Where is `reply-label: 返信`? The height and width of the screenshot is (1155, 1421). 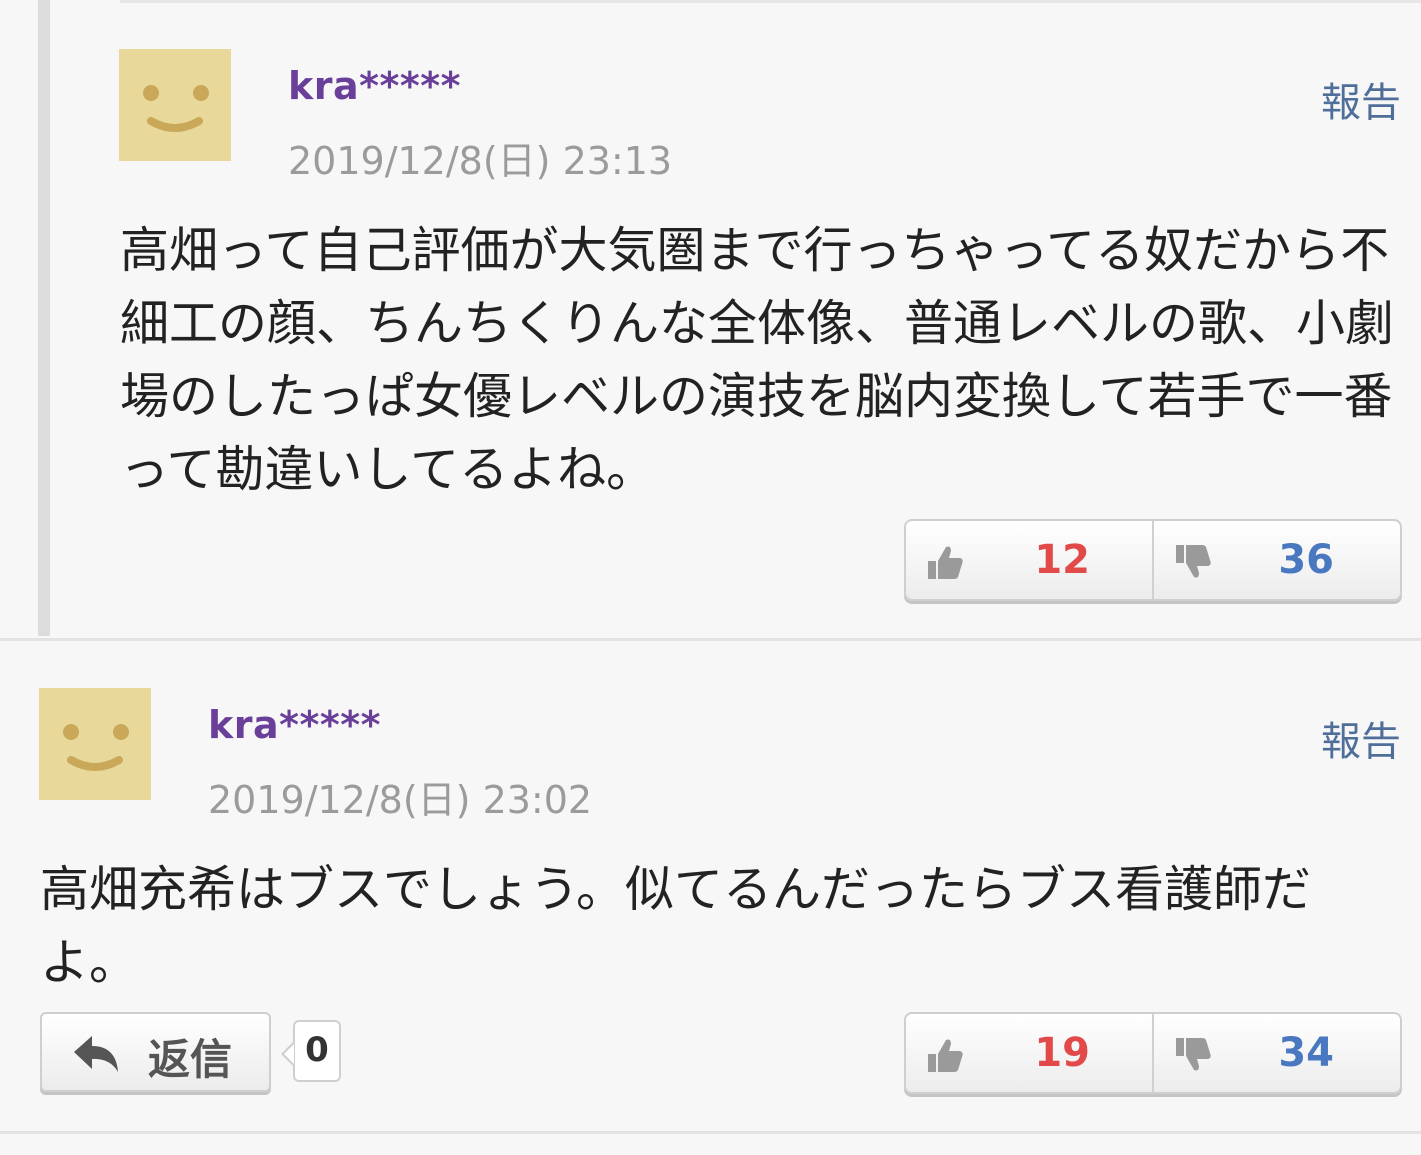
reply-label: 返信 is located at coordinates (190, 1059).